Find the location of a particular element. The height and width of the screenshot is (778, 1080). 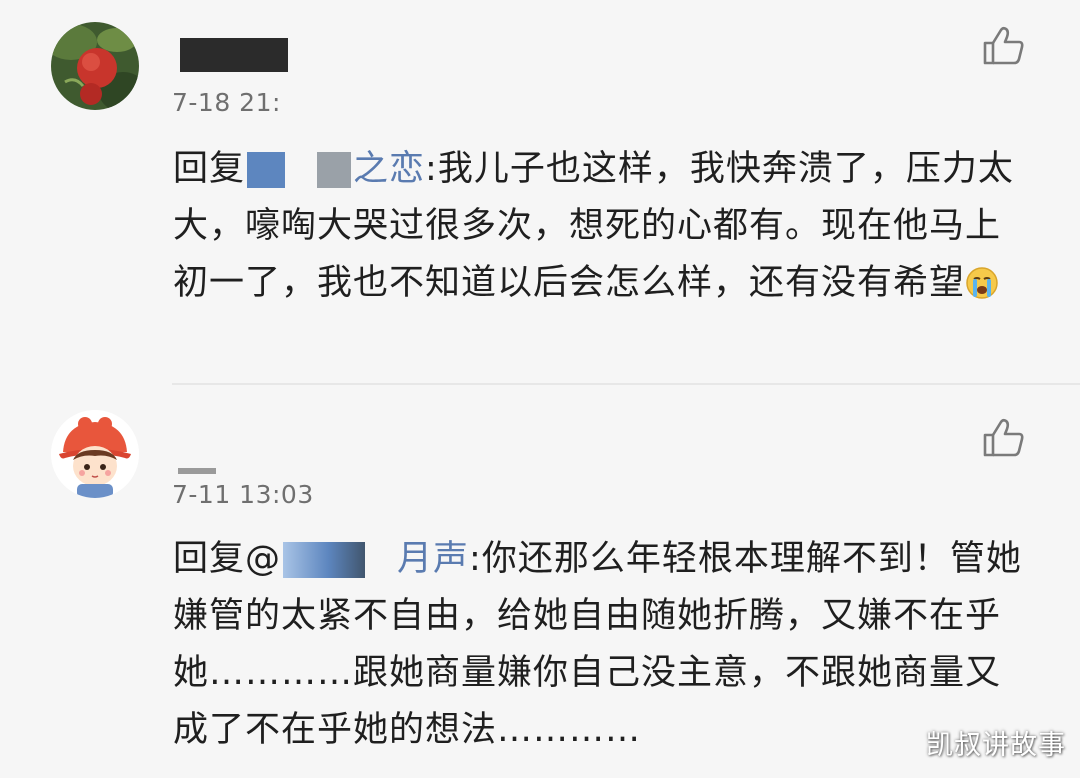

comment-time: 7-11 13:03 is located at coordinates (243, 494).